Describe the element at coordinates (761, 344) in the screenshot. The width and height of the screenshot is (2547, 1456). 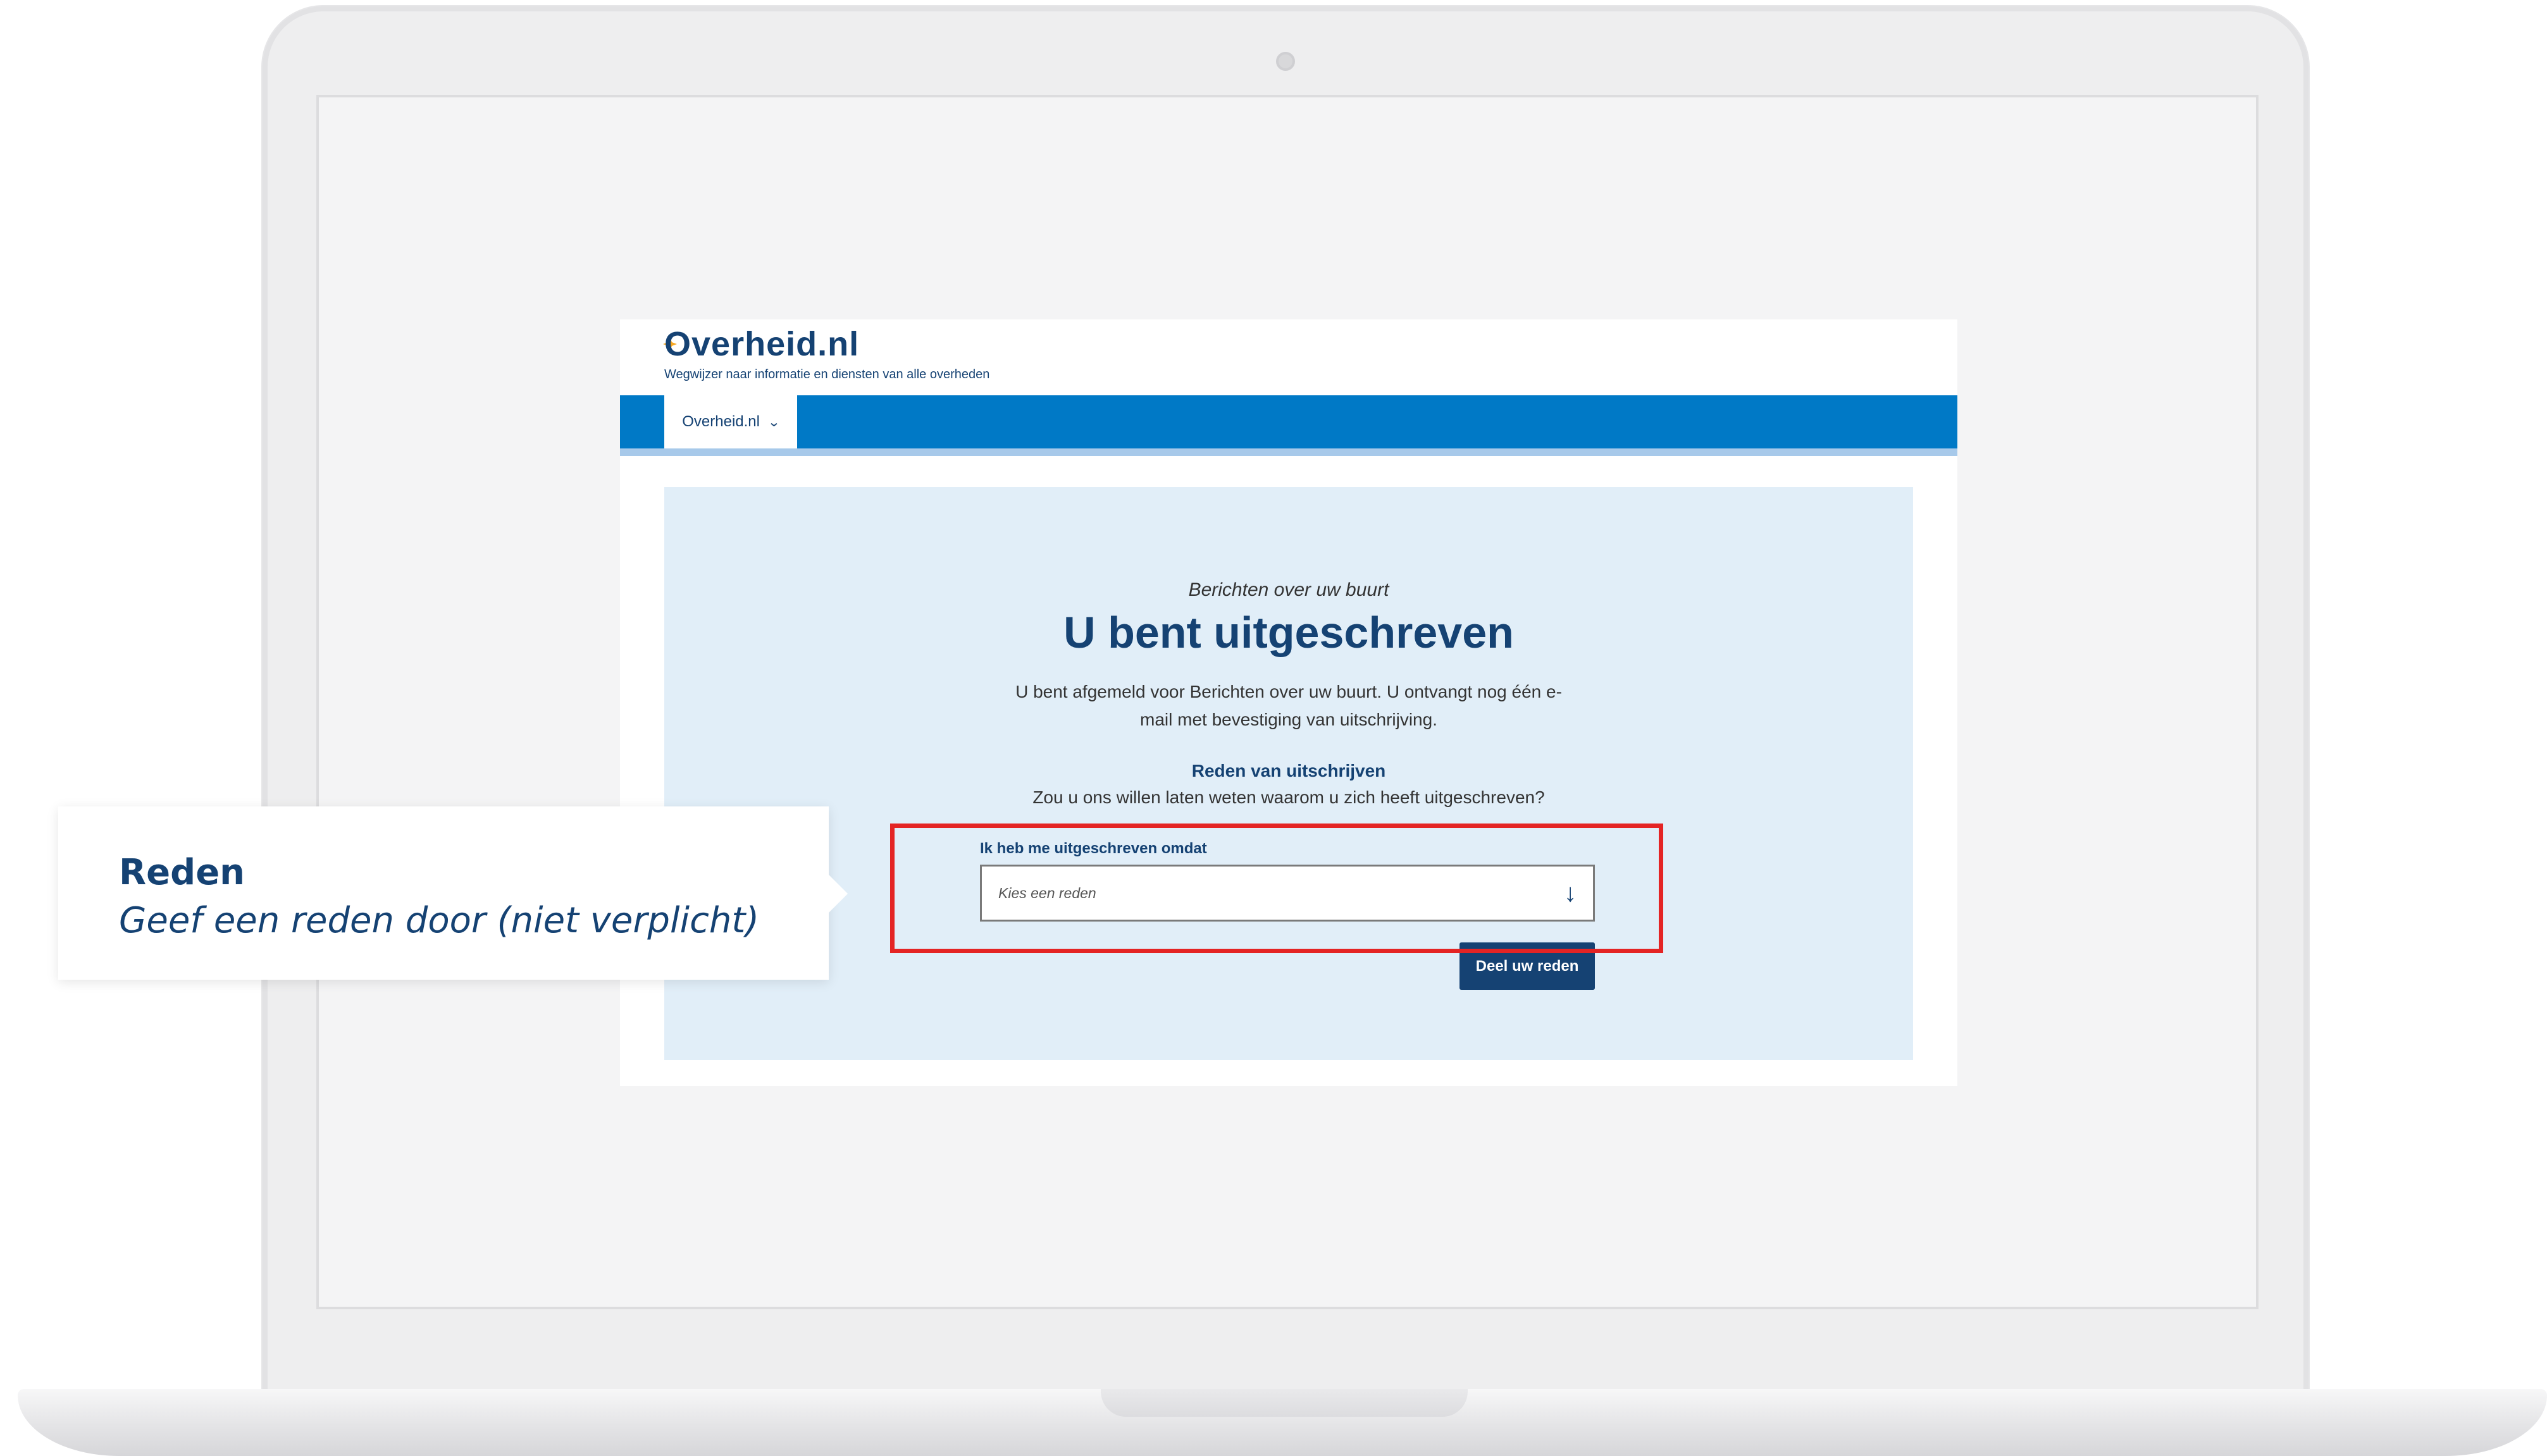
I see `site-logo: Overheid.nl` at that location.